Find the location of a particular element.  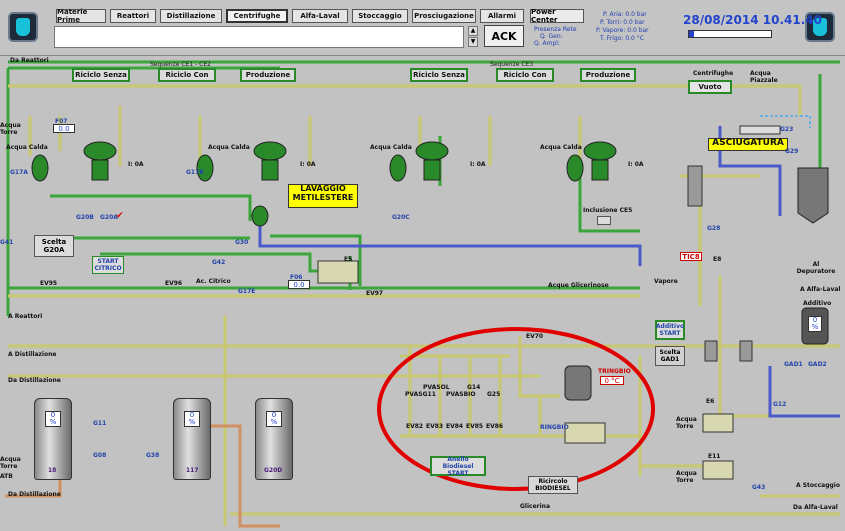

tringbio-label: TRINGBIO is located at coordinates (614, 371).